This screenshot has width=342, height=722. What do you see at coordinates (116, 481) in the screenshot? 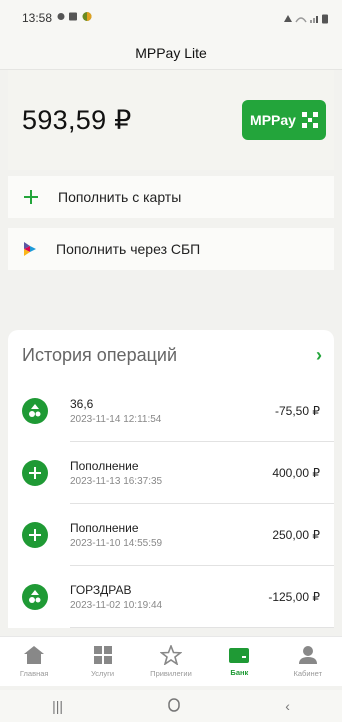
I see `operation-date: 2023-11-13 16:37:35` at bounding box center [116, 481].